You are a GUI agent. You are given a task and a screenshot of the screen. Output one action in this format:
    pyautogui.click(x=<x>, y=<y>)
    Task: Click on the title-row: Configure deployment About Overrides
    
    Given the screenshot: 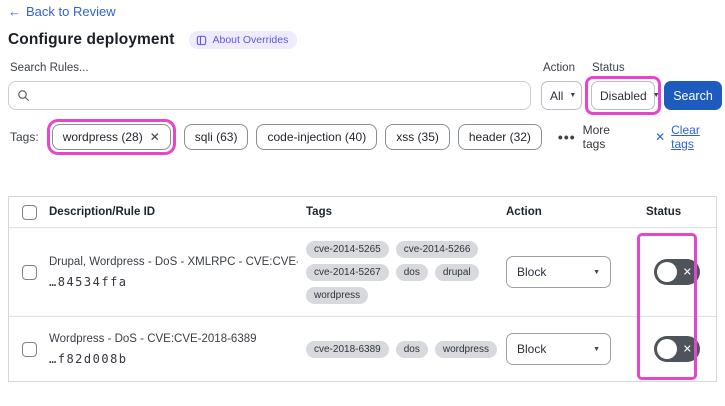 What is the action you would take?
    pyautogui.click(x=153, y=40)
    